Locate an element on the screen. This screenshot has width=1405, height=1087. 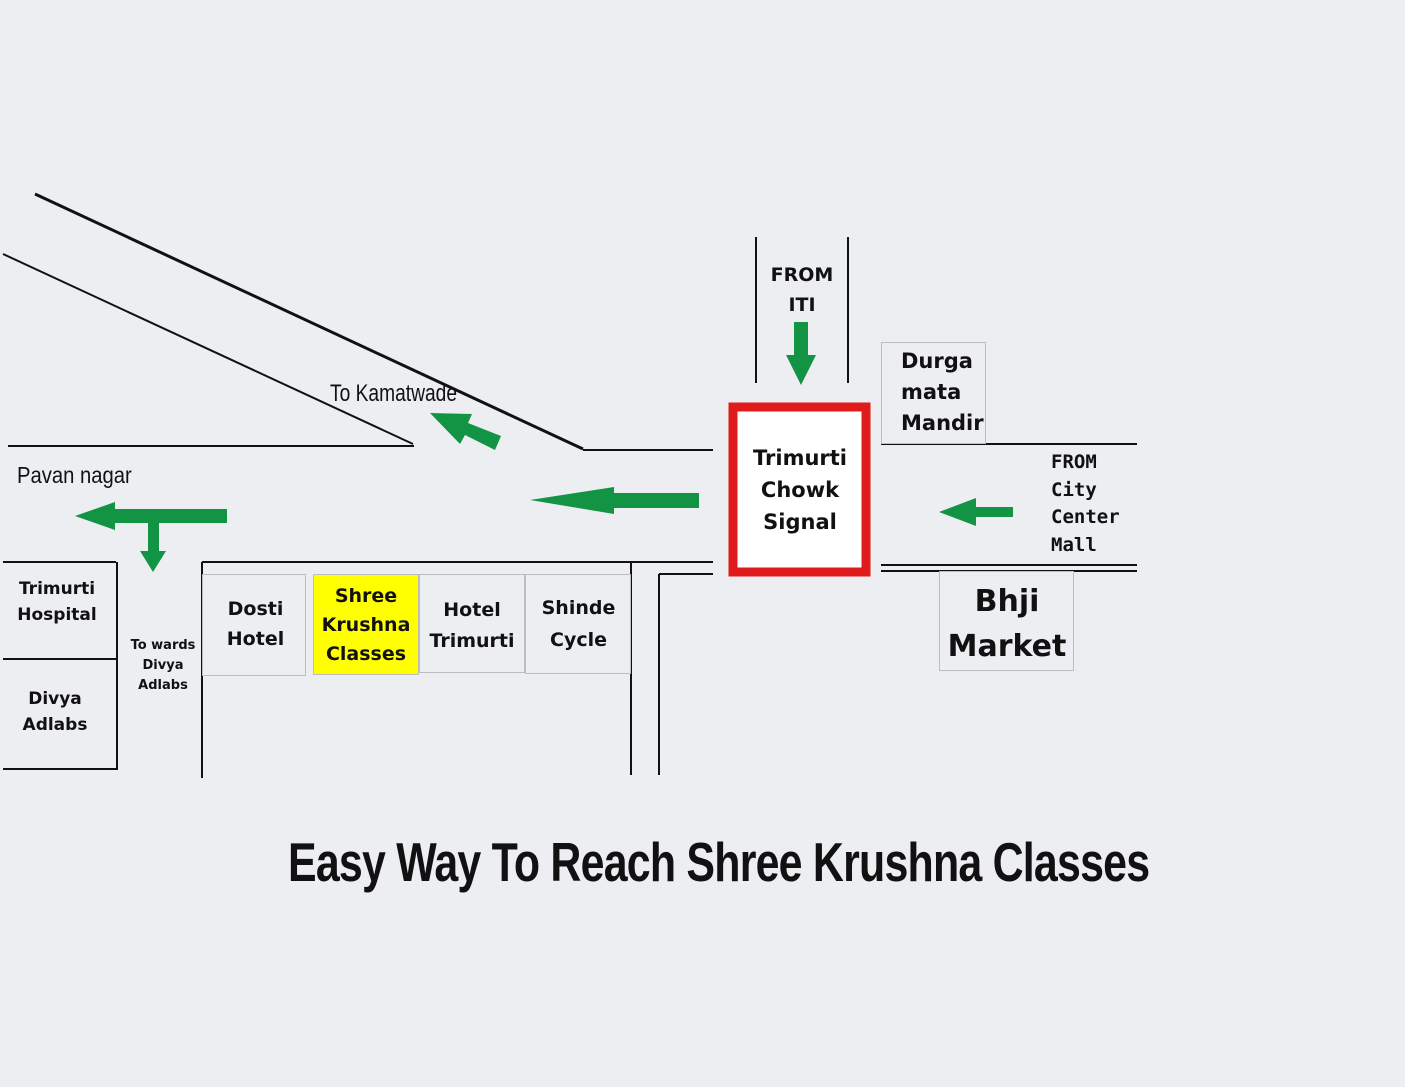
arrow-from-iti is located at coordinates (801, 353).